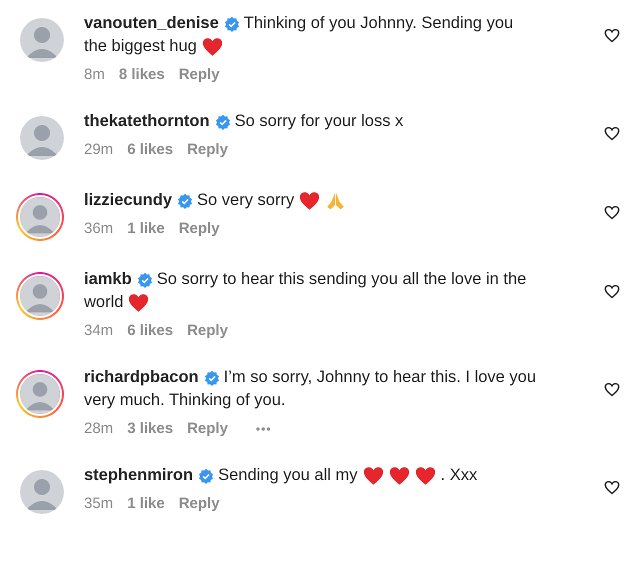 Image resolution: width=634 pixels, height=570 pixels. I want to click on comment-time: 8m, so click(94, 74).